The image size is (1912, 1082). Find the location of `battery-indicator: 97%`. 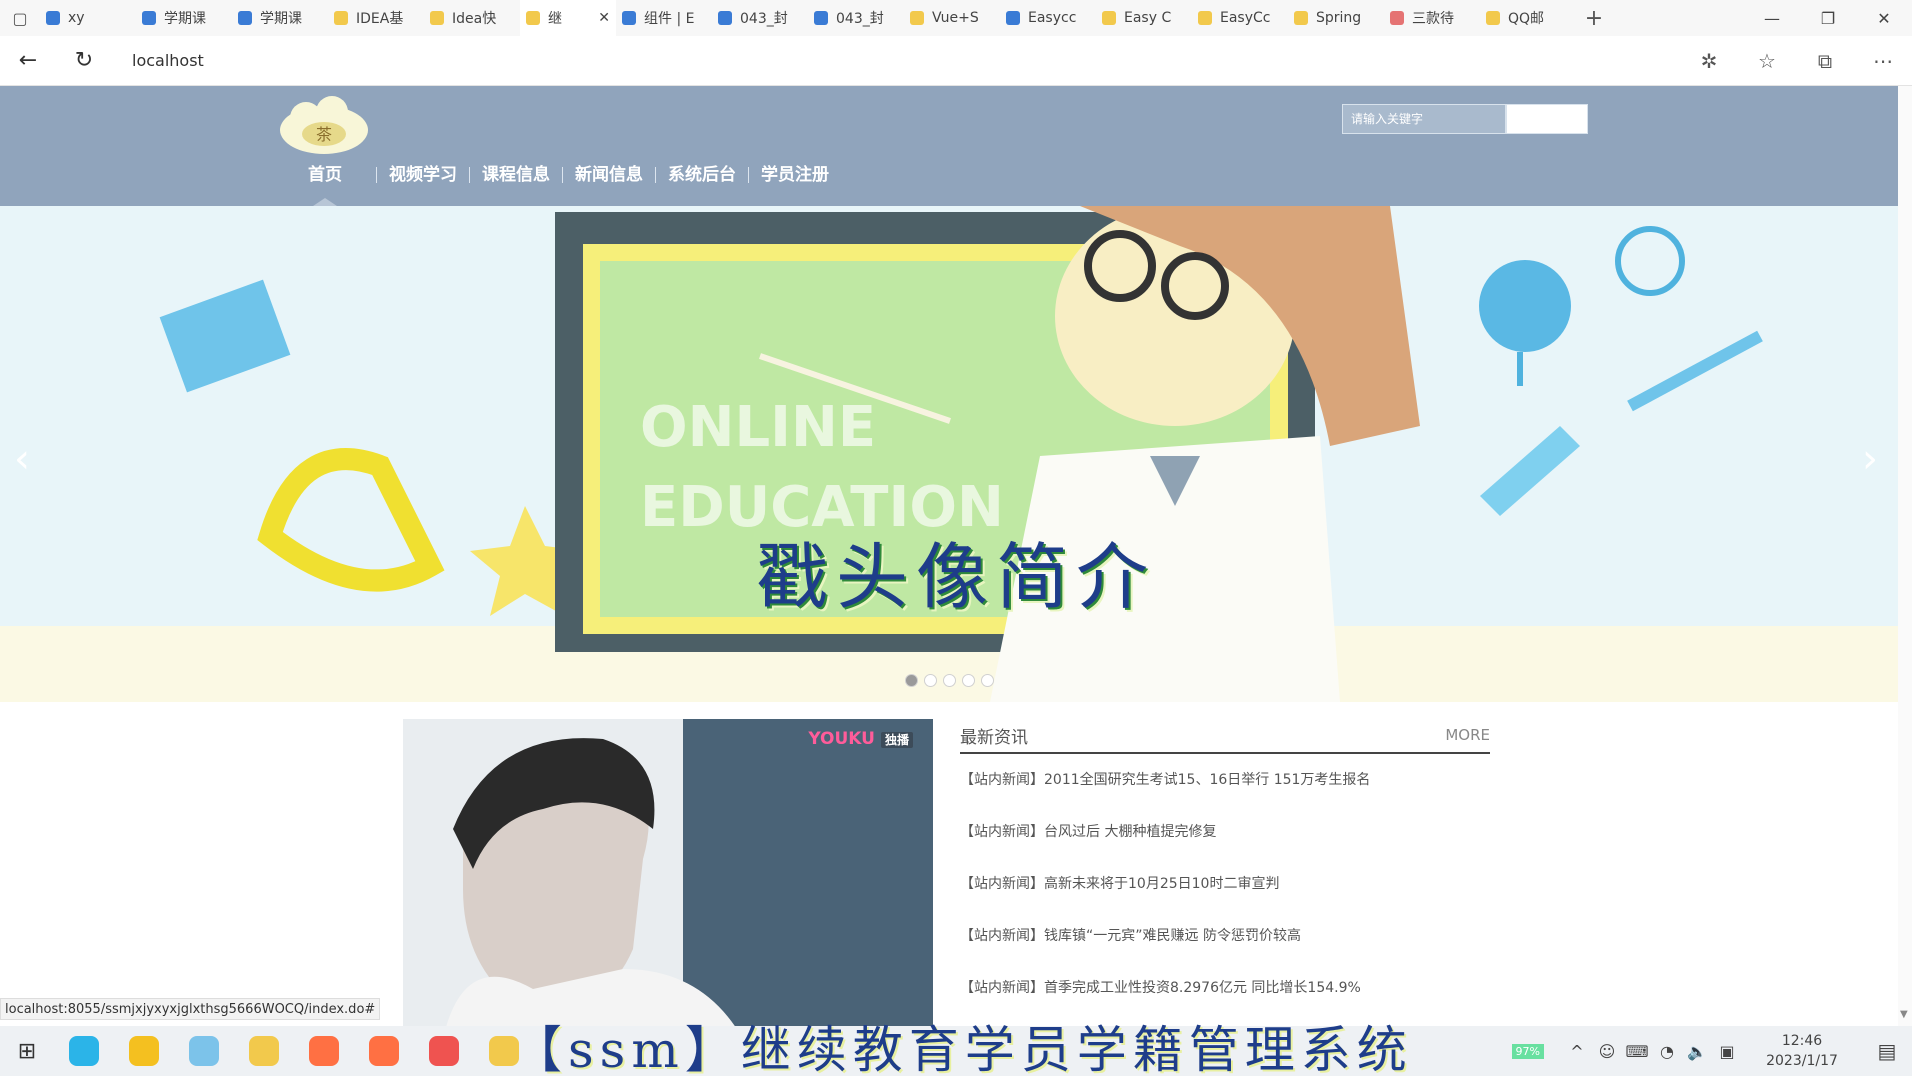

battery-indicator: 97% is located at coordinates (1527, 1051).